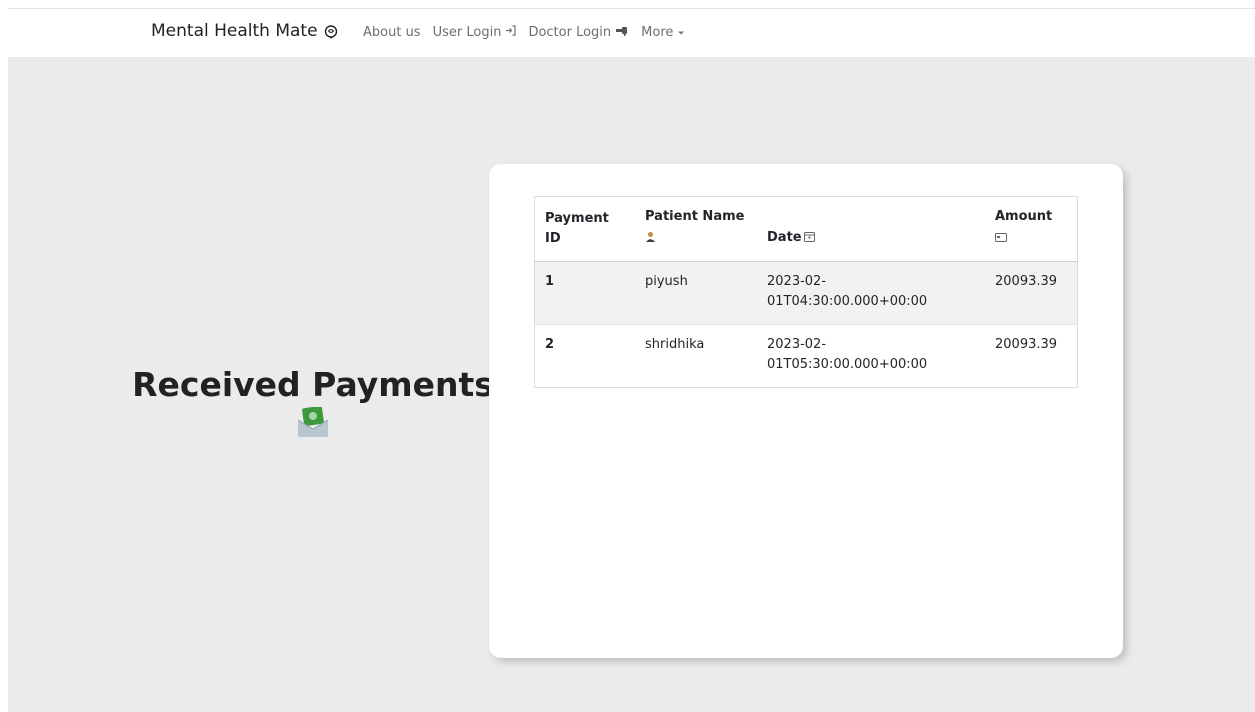 The image size is (1255, 712). What do you see at coordinates (871, 293) in the screenshot?
I see `cell-date: 2023-02- 01T04:30:00.000+00:00` at bounding box center [871, 293].